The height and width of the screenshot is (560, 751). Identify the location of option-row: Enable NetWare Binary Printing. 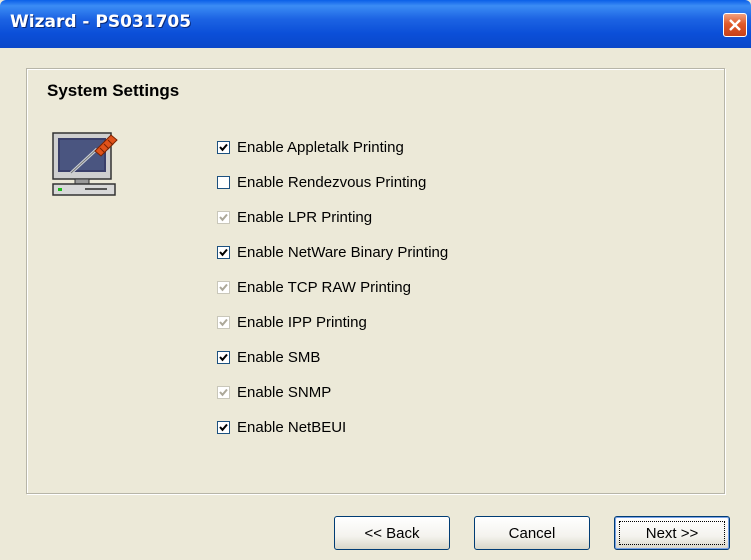
(332, 252).